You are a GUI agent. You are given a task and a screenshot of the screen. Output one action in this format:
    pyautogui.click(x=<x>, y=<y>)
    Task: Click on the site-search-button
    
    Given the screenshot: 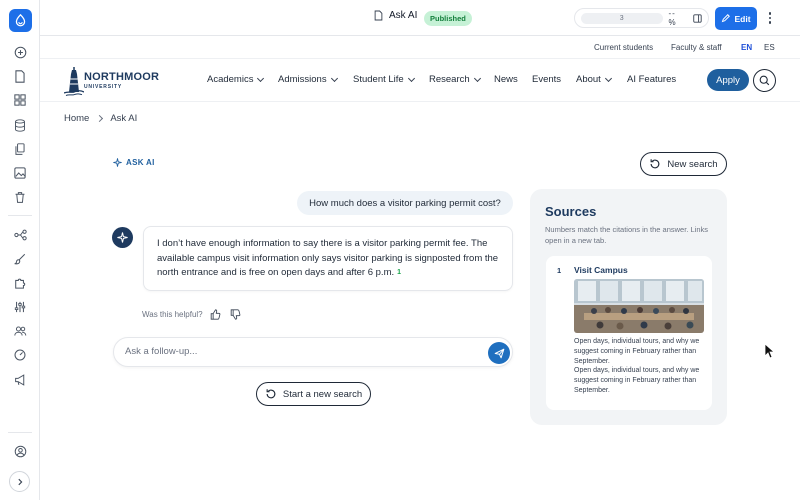 What is the action you would take?
    pyautogui.click(x=764, y=80)
    